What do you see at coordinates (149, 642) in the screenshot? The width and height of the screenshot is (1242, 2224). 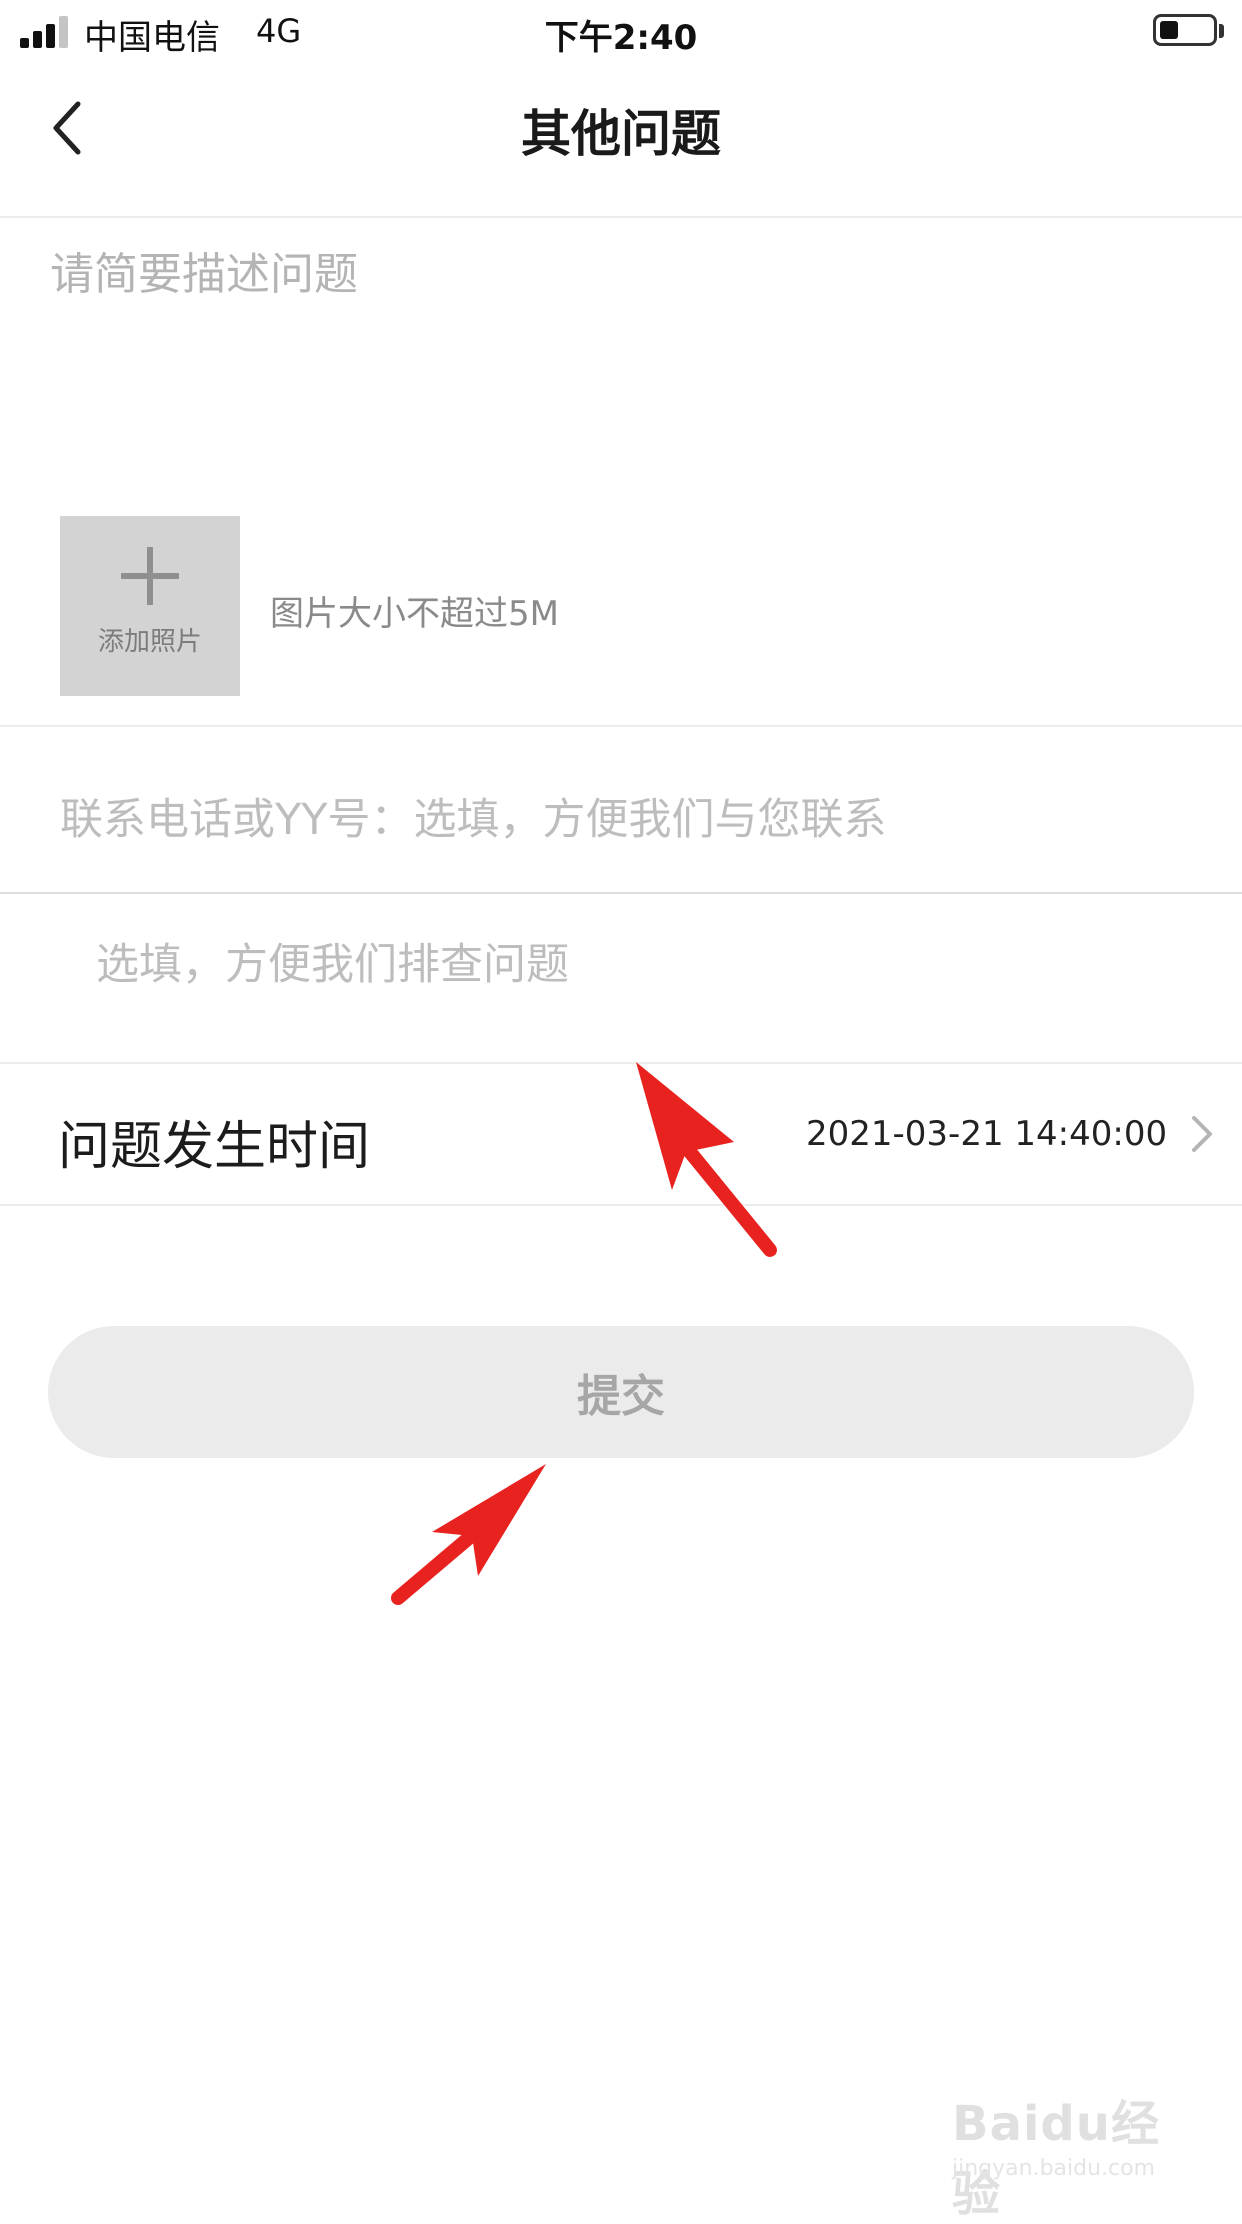 I see `add-photo-label: 添加照片` at bounding box center [149, 642].